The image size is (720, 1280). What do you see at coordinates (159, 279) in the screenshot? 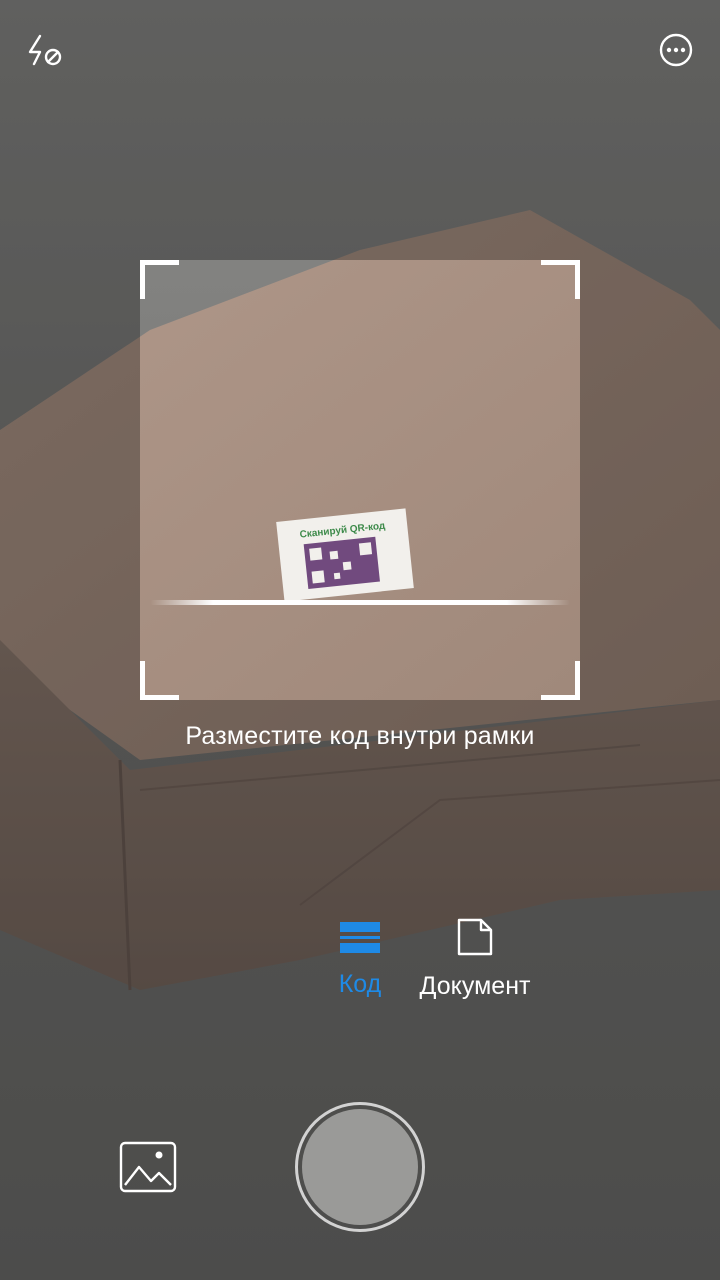
I see `frame-corner-top-left` at bounding box center [159, 279].